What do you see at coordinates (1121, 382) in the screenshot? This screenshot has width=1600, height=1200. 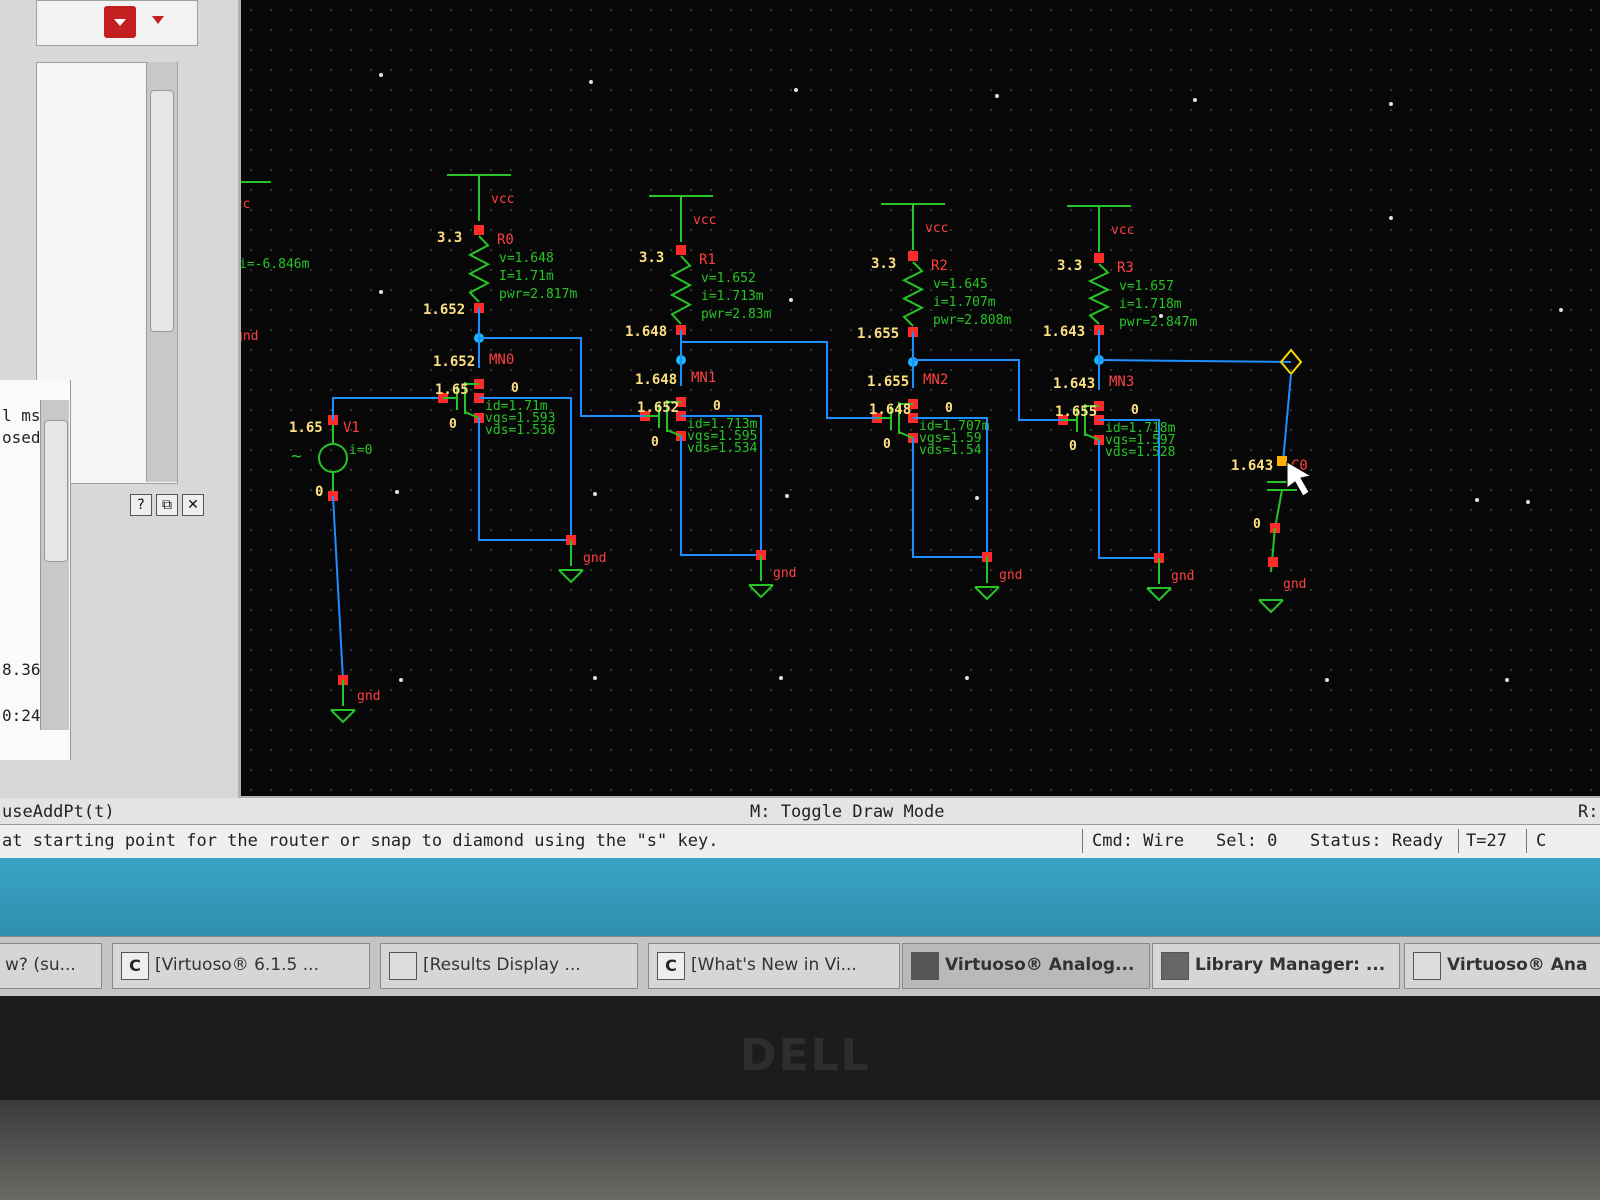 I see `transistor-name: MN3` at bounding box center [1121, 382].